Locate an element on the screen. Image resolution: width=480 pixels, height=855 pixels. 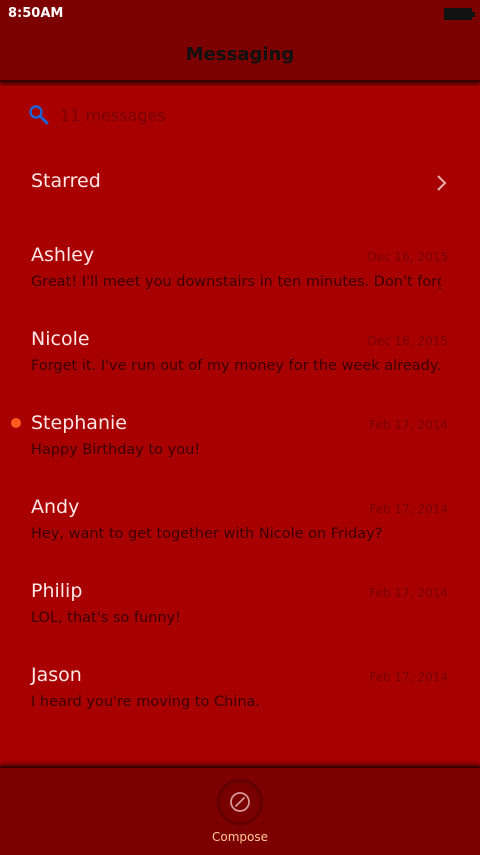
contact-name: Jason is located at coordinates (56, 675).